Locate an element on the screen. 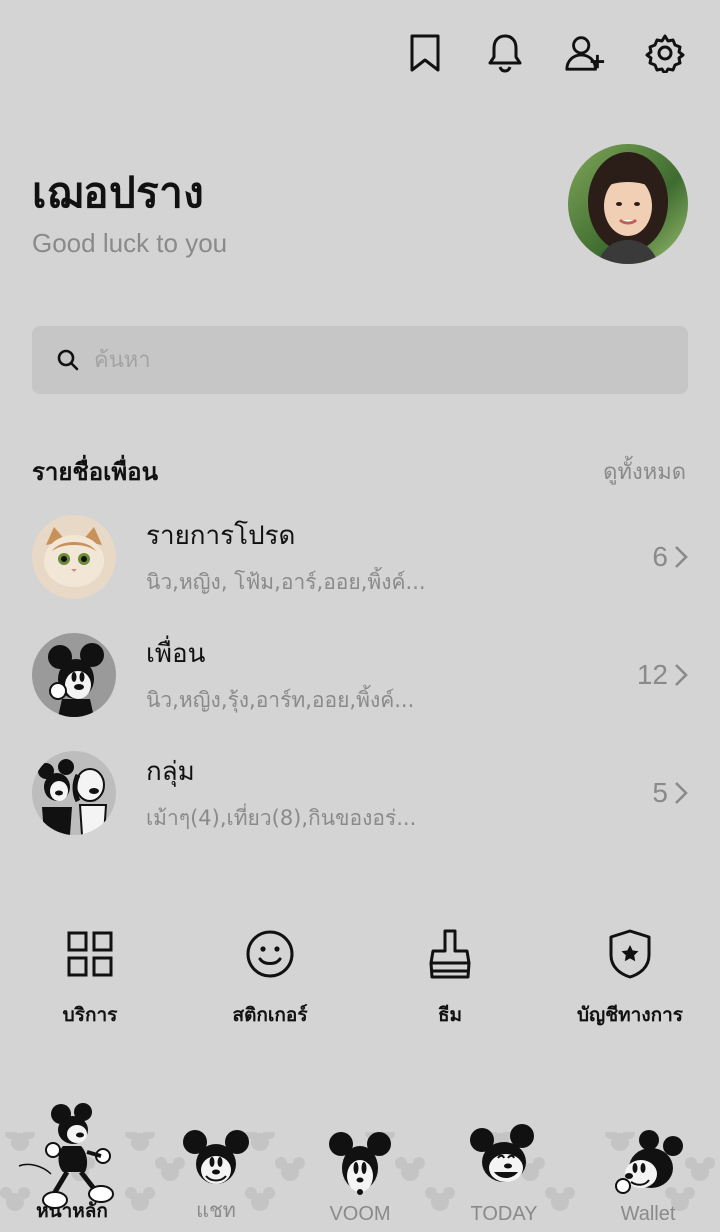 Image resolution: width=720 pixels, height=1232 pixels. friend-group-count: 5 is located at coordinates (670, 793).